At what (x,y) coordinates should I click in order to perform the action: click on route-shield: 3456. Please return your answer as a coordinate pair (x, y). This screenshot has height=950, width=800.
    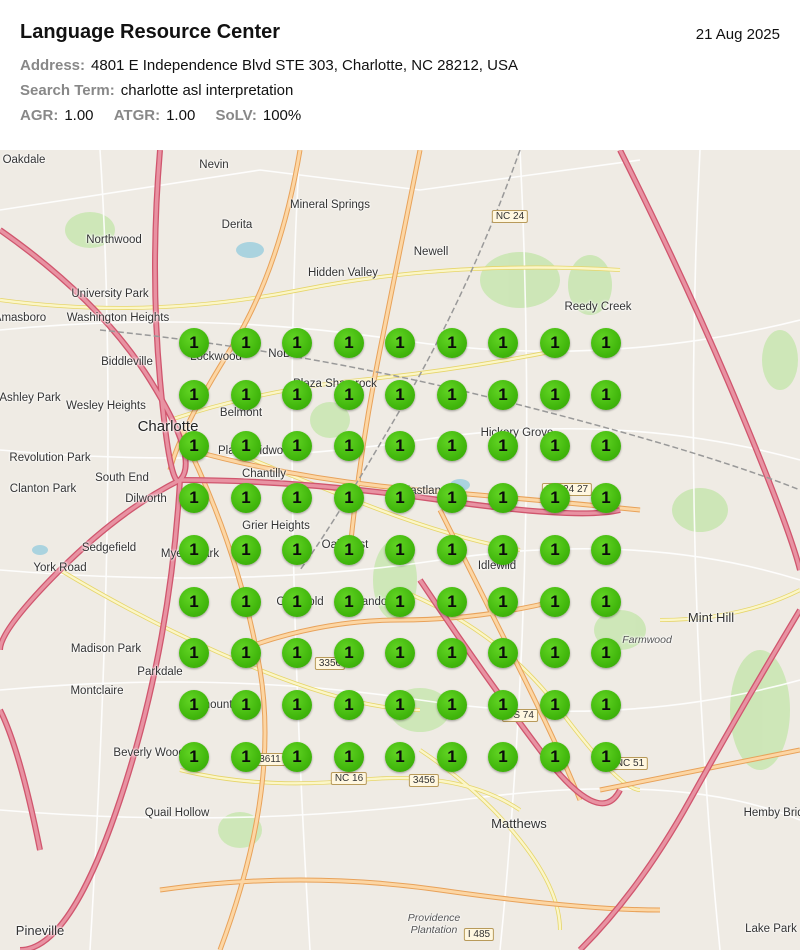
    Looking at the image, I should click on (424, 780).